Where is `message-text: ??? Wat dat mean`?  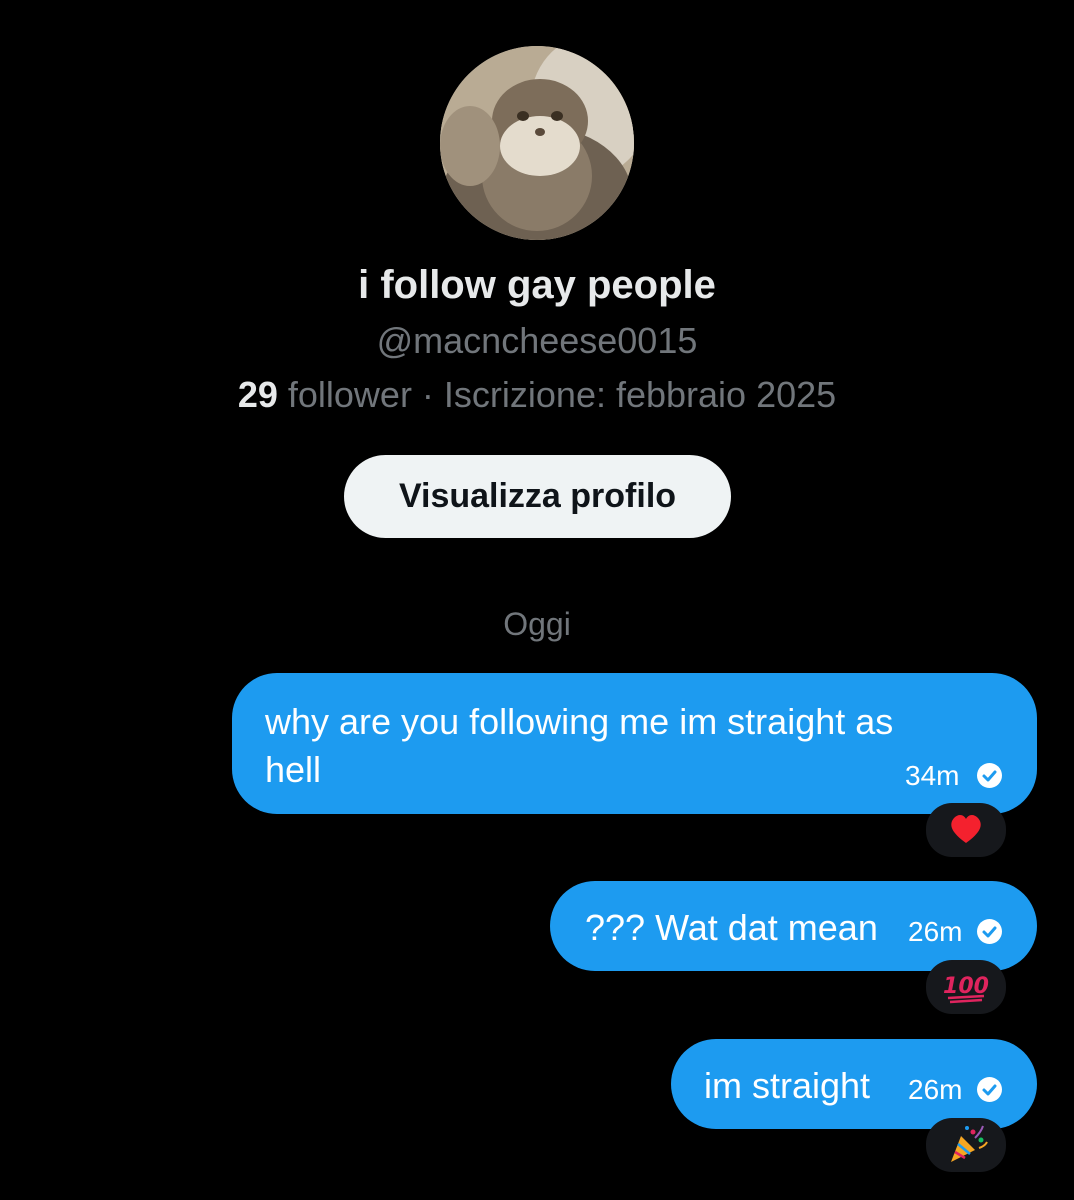
message-text: ??? Wat dat mean is located at coordinates (731, 927).